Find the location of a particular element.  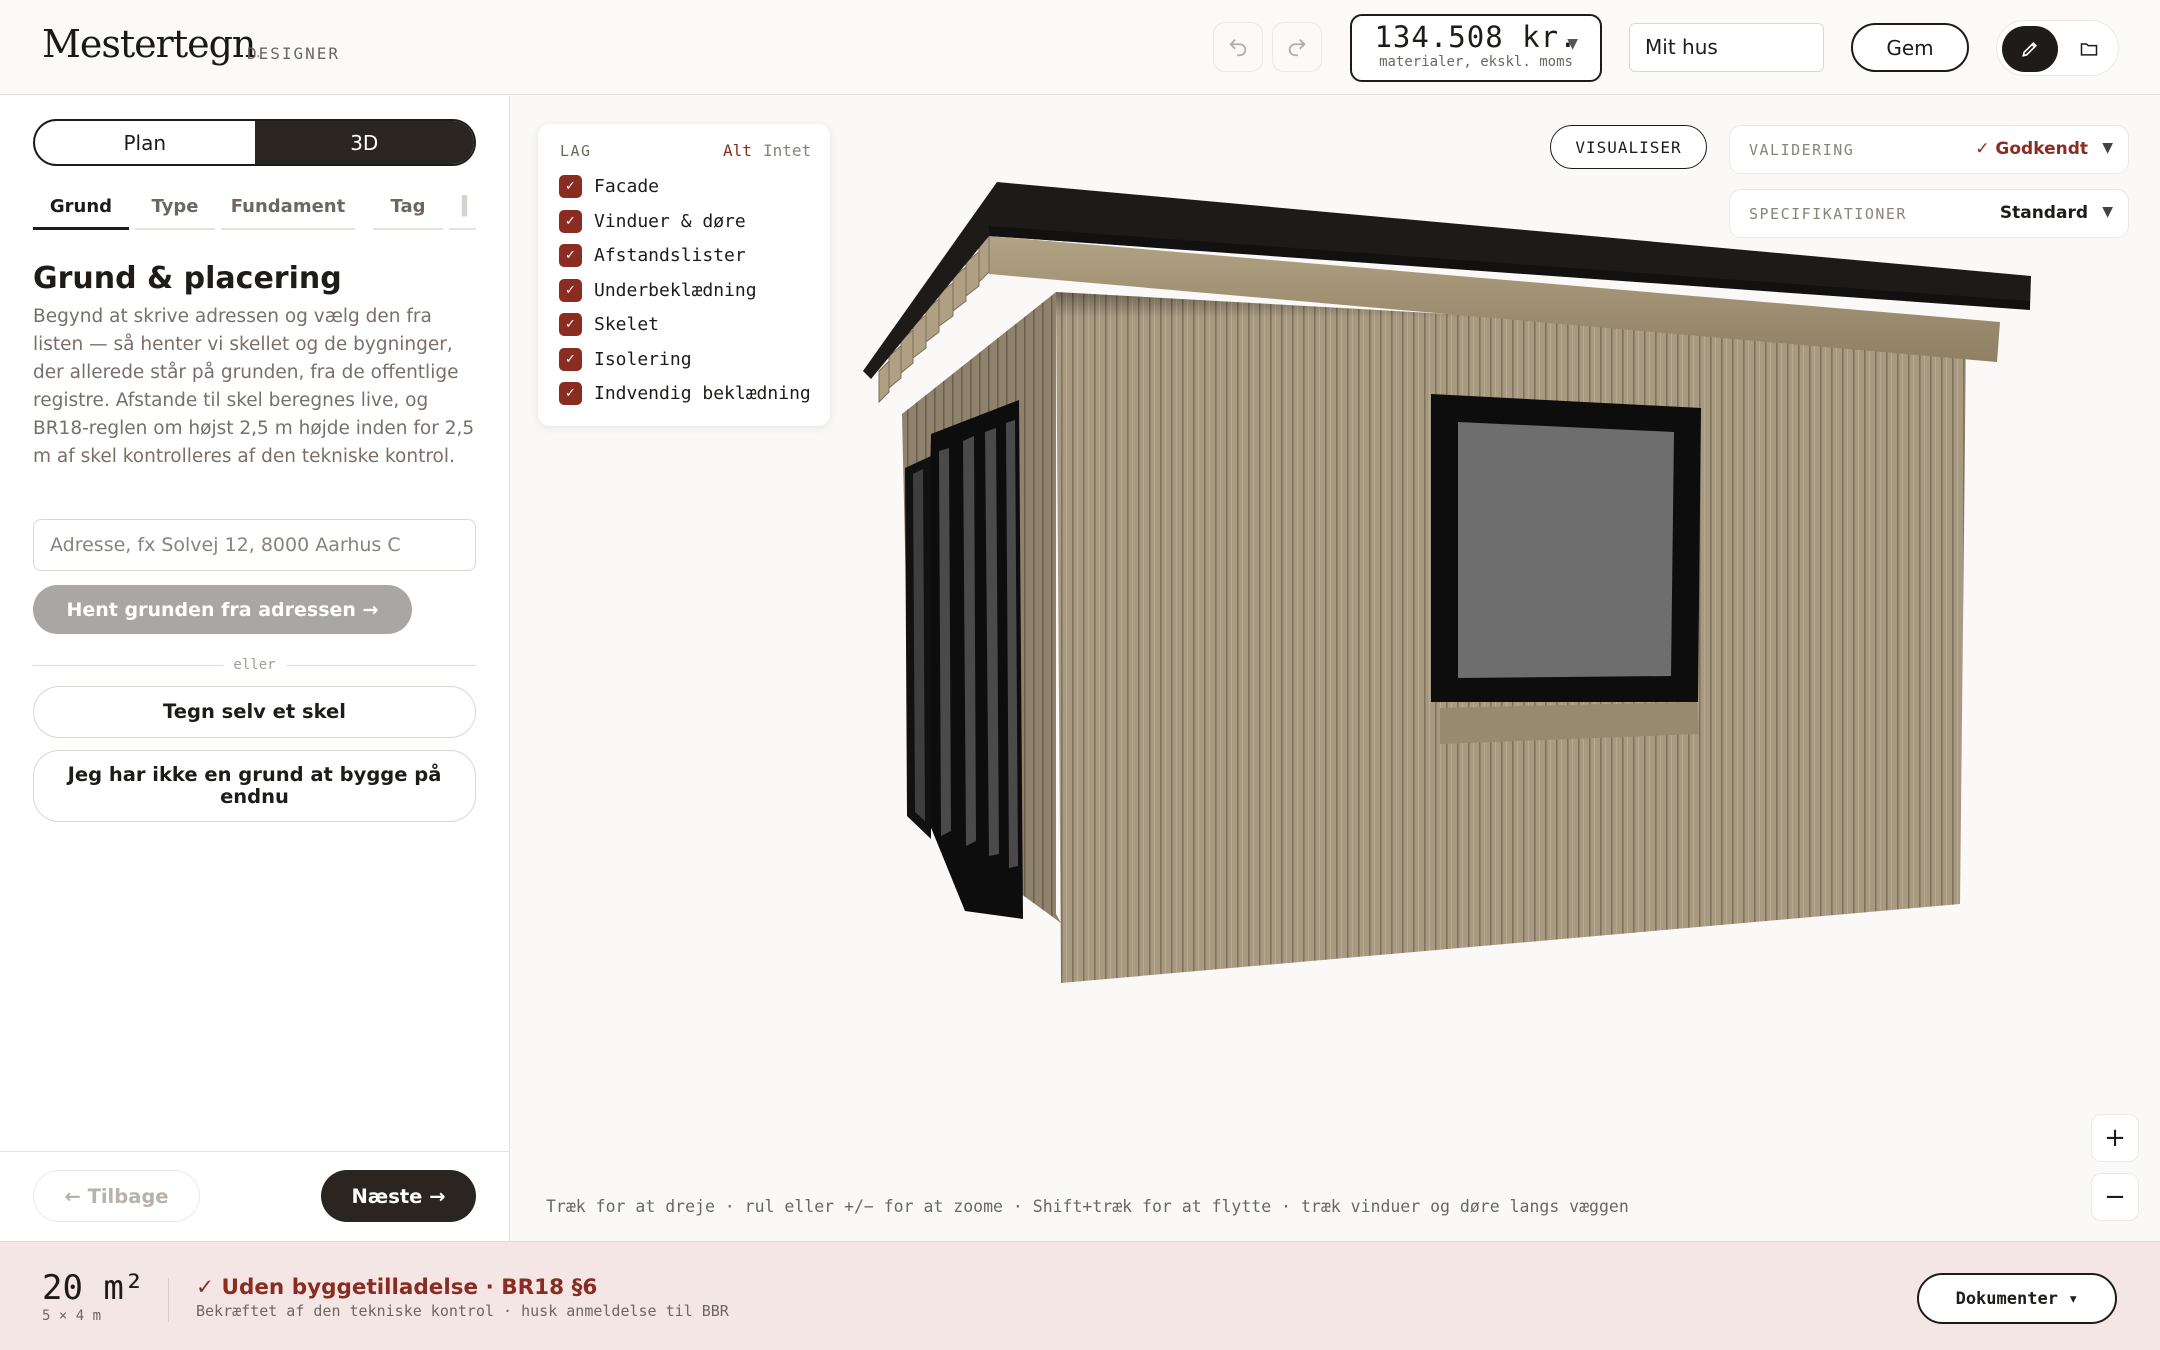

layer-item-facade: ✓ Facade is located at coordinates (609, 186).